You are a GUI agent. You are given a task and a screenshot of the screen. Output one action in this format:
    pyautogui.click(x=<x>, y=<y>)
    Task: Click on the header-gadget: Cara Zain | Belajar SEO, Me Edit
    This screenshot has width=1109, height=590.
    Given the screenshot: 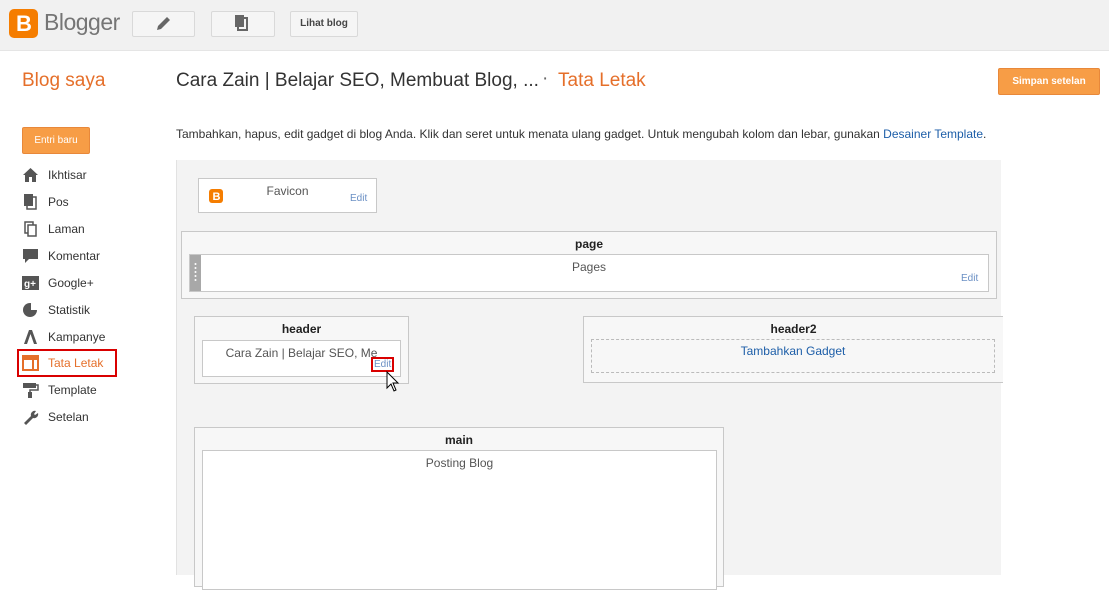 What is the action you would take?
    pyautogui.click(x=301, y=358)
    